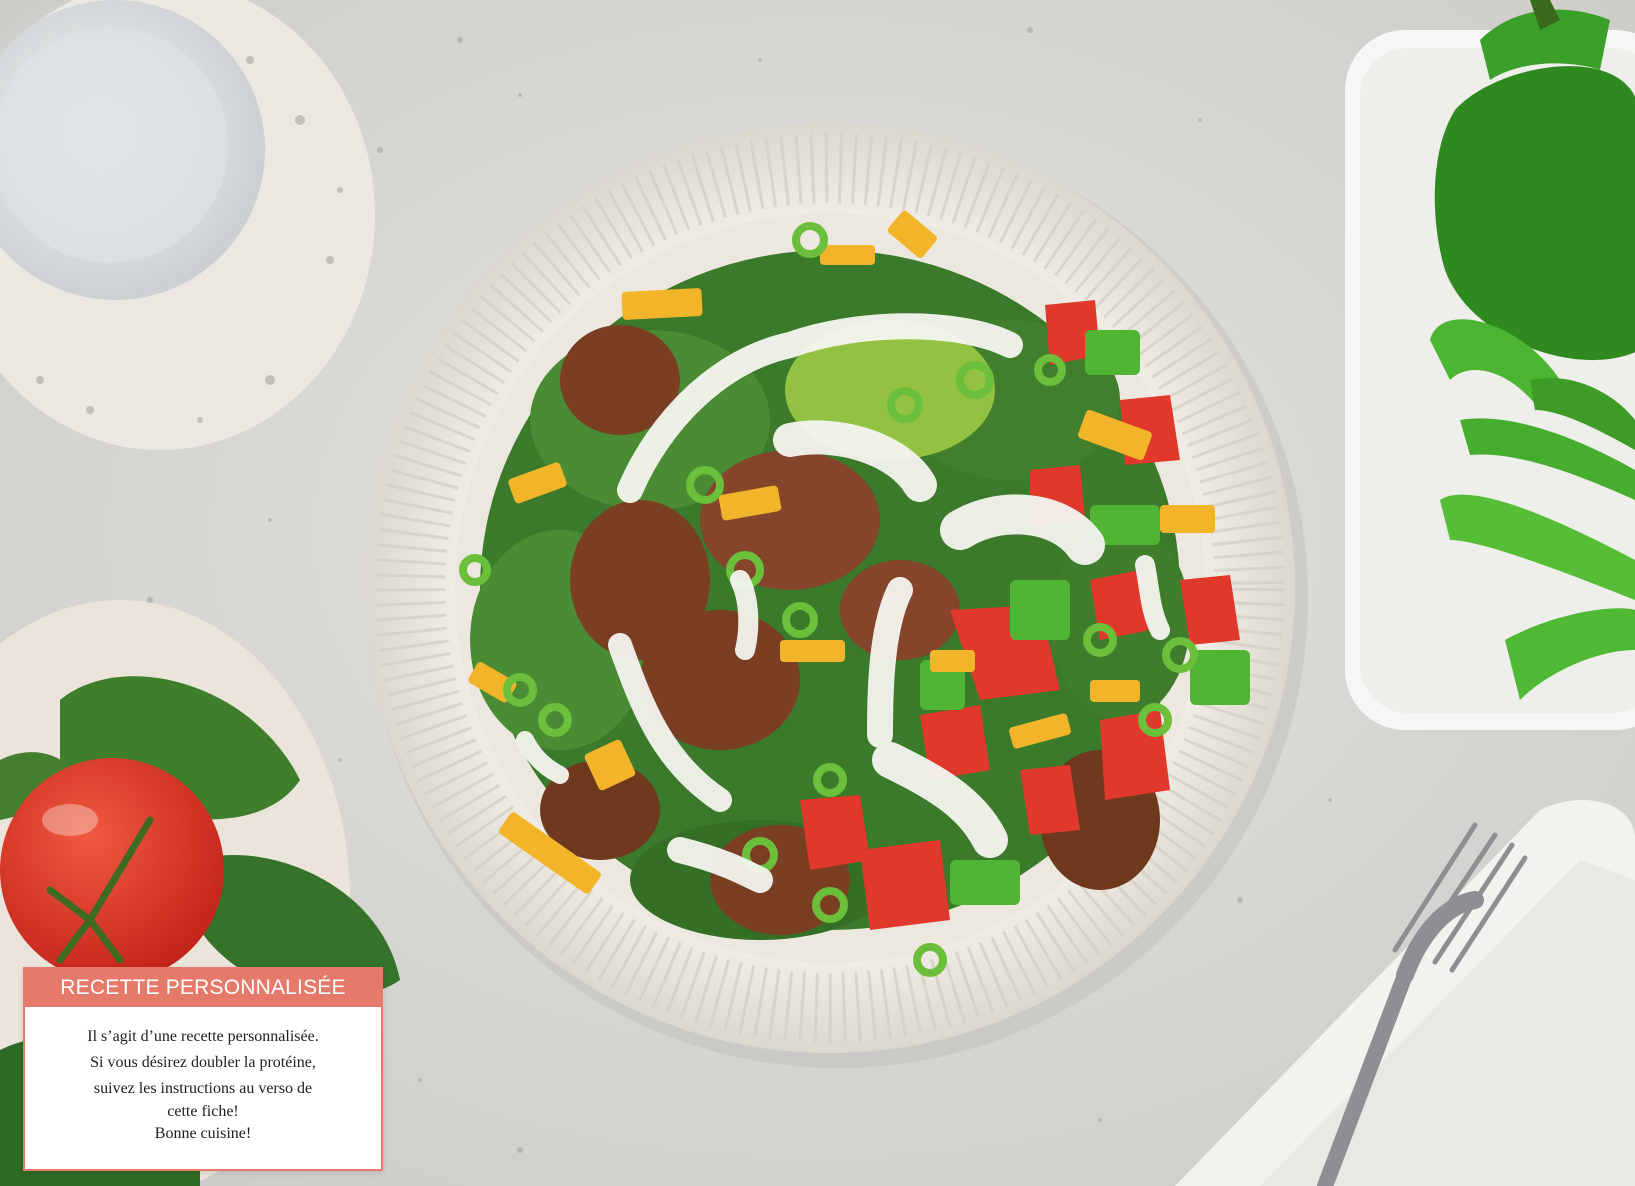  What do you see at coordinates (203, 1133) in the screenshot?
I see `badge-line: Bonne cuisine!` at bounding box center [203, 1133].